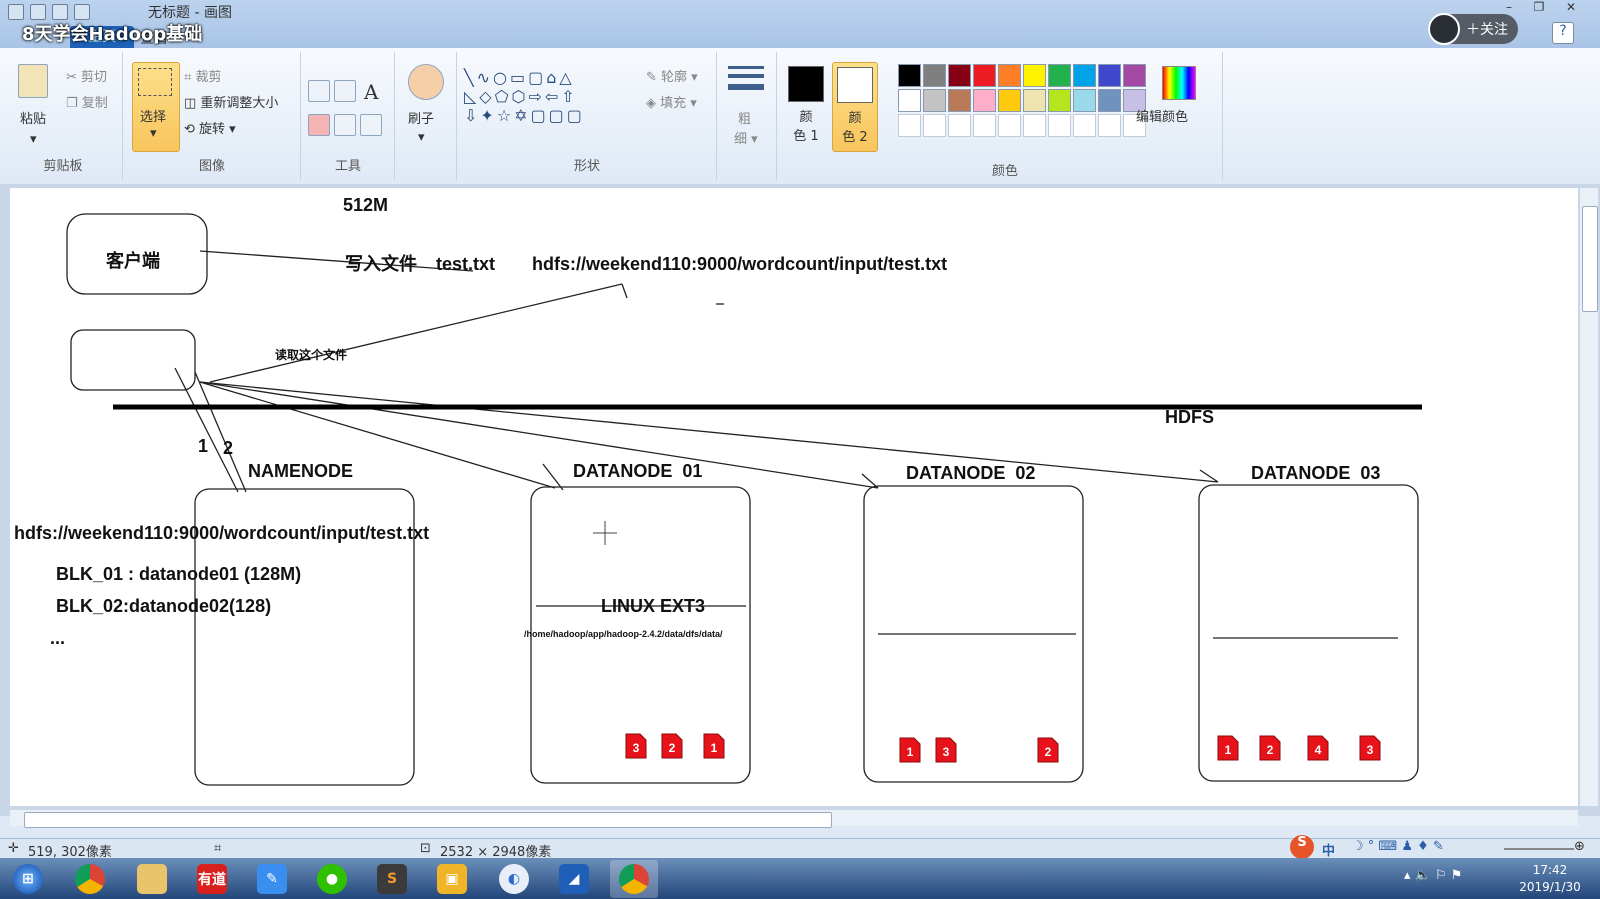  What do you see at coordinates (746, 87) in the screenshot?
I see `size-line-thick` at bounding box center [746, 87].